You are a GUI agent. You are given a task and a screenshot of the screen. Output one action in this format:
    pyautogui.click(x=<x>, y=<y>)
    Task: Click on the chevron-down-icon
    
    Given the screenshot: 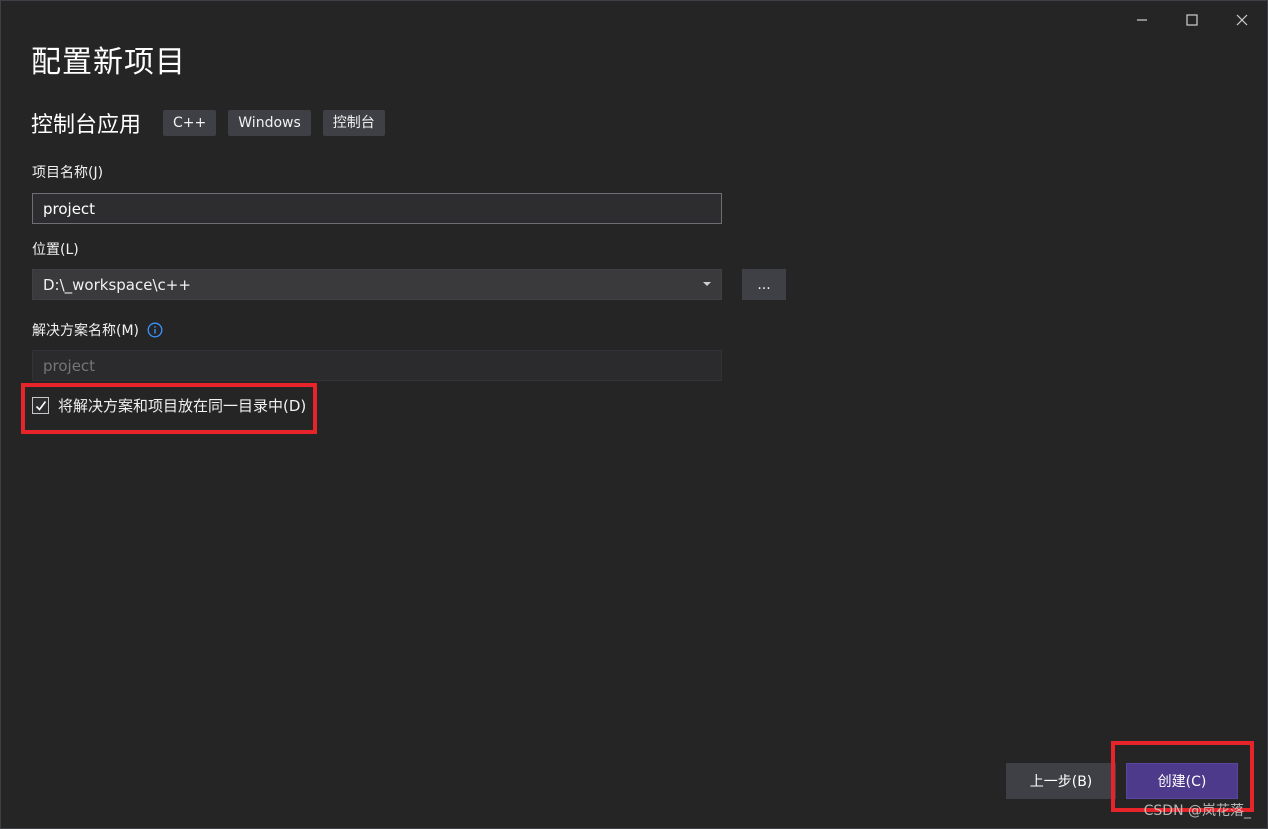 What is the action you would take?
    pyautogui.click(x=707, y=284)
    